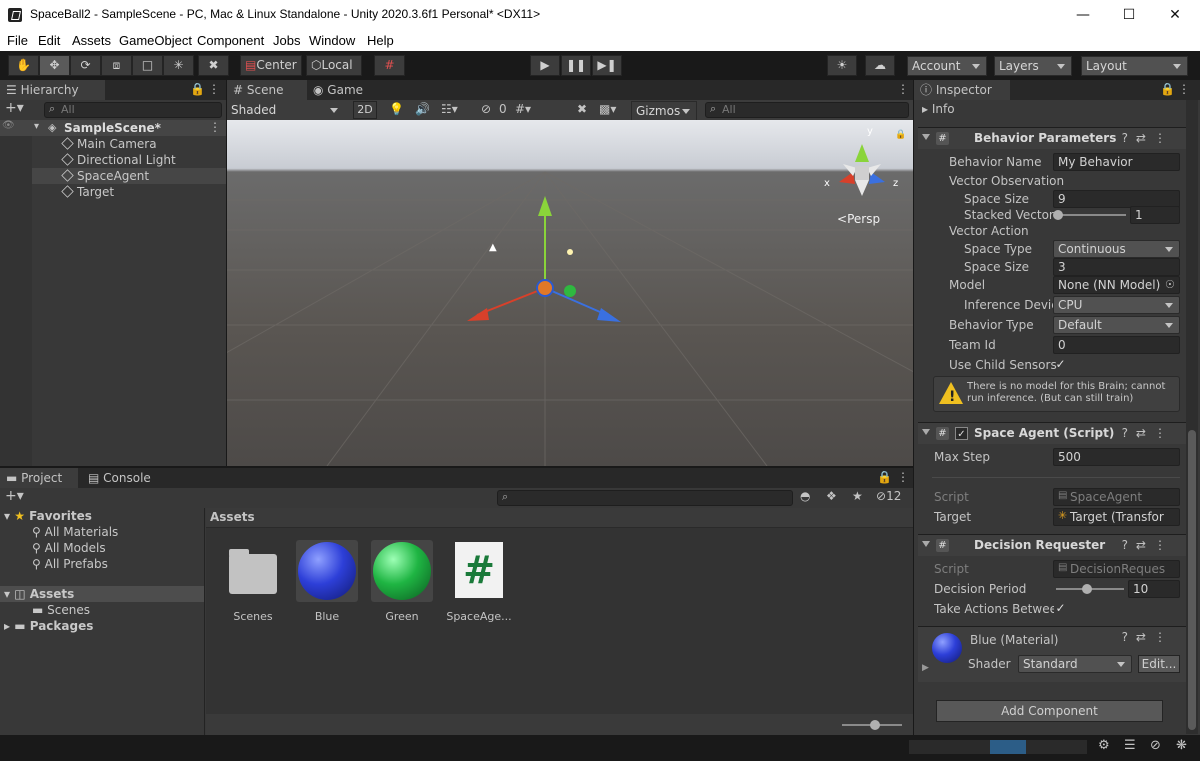  What do you see at coordinates (122, 478) in the screenshot?
I see `tab-console: ▤ Console` at bounding box center [122, 478].